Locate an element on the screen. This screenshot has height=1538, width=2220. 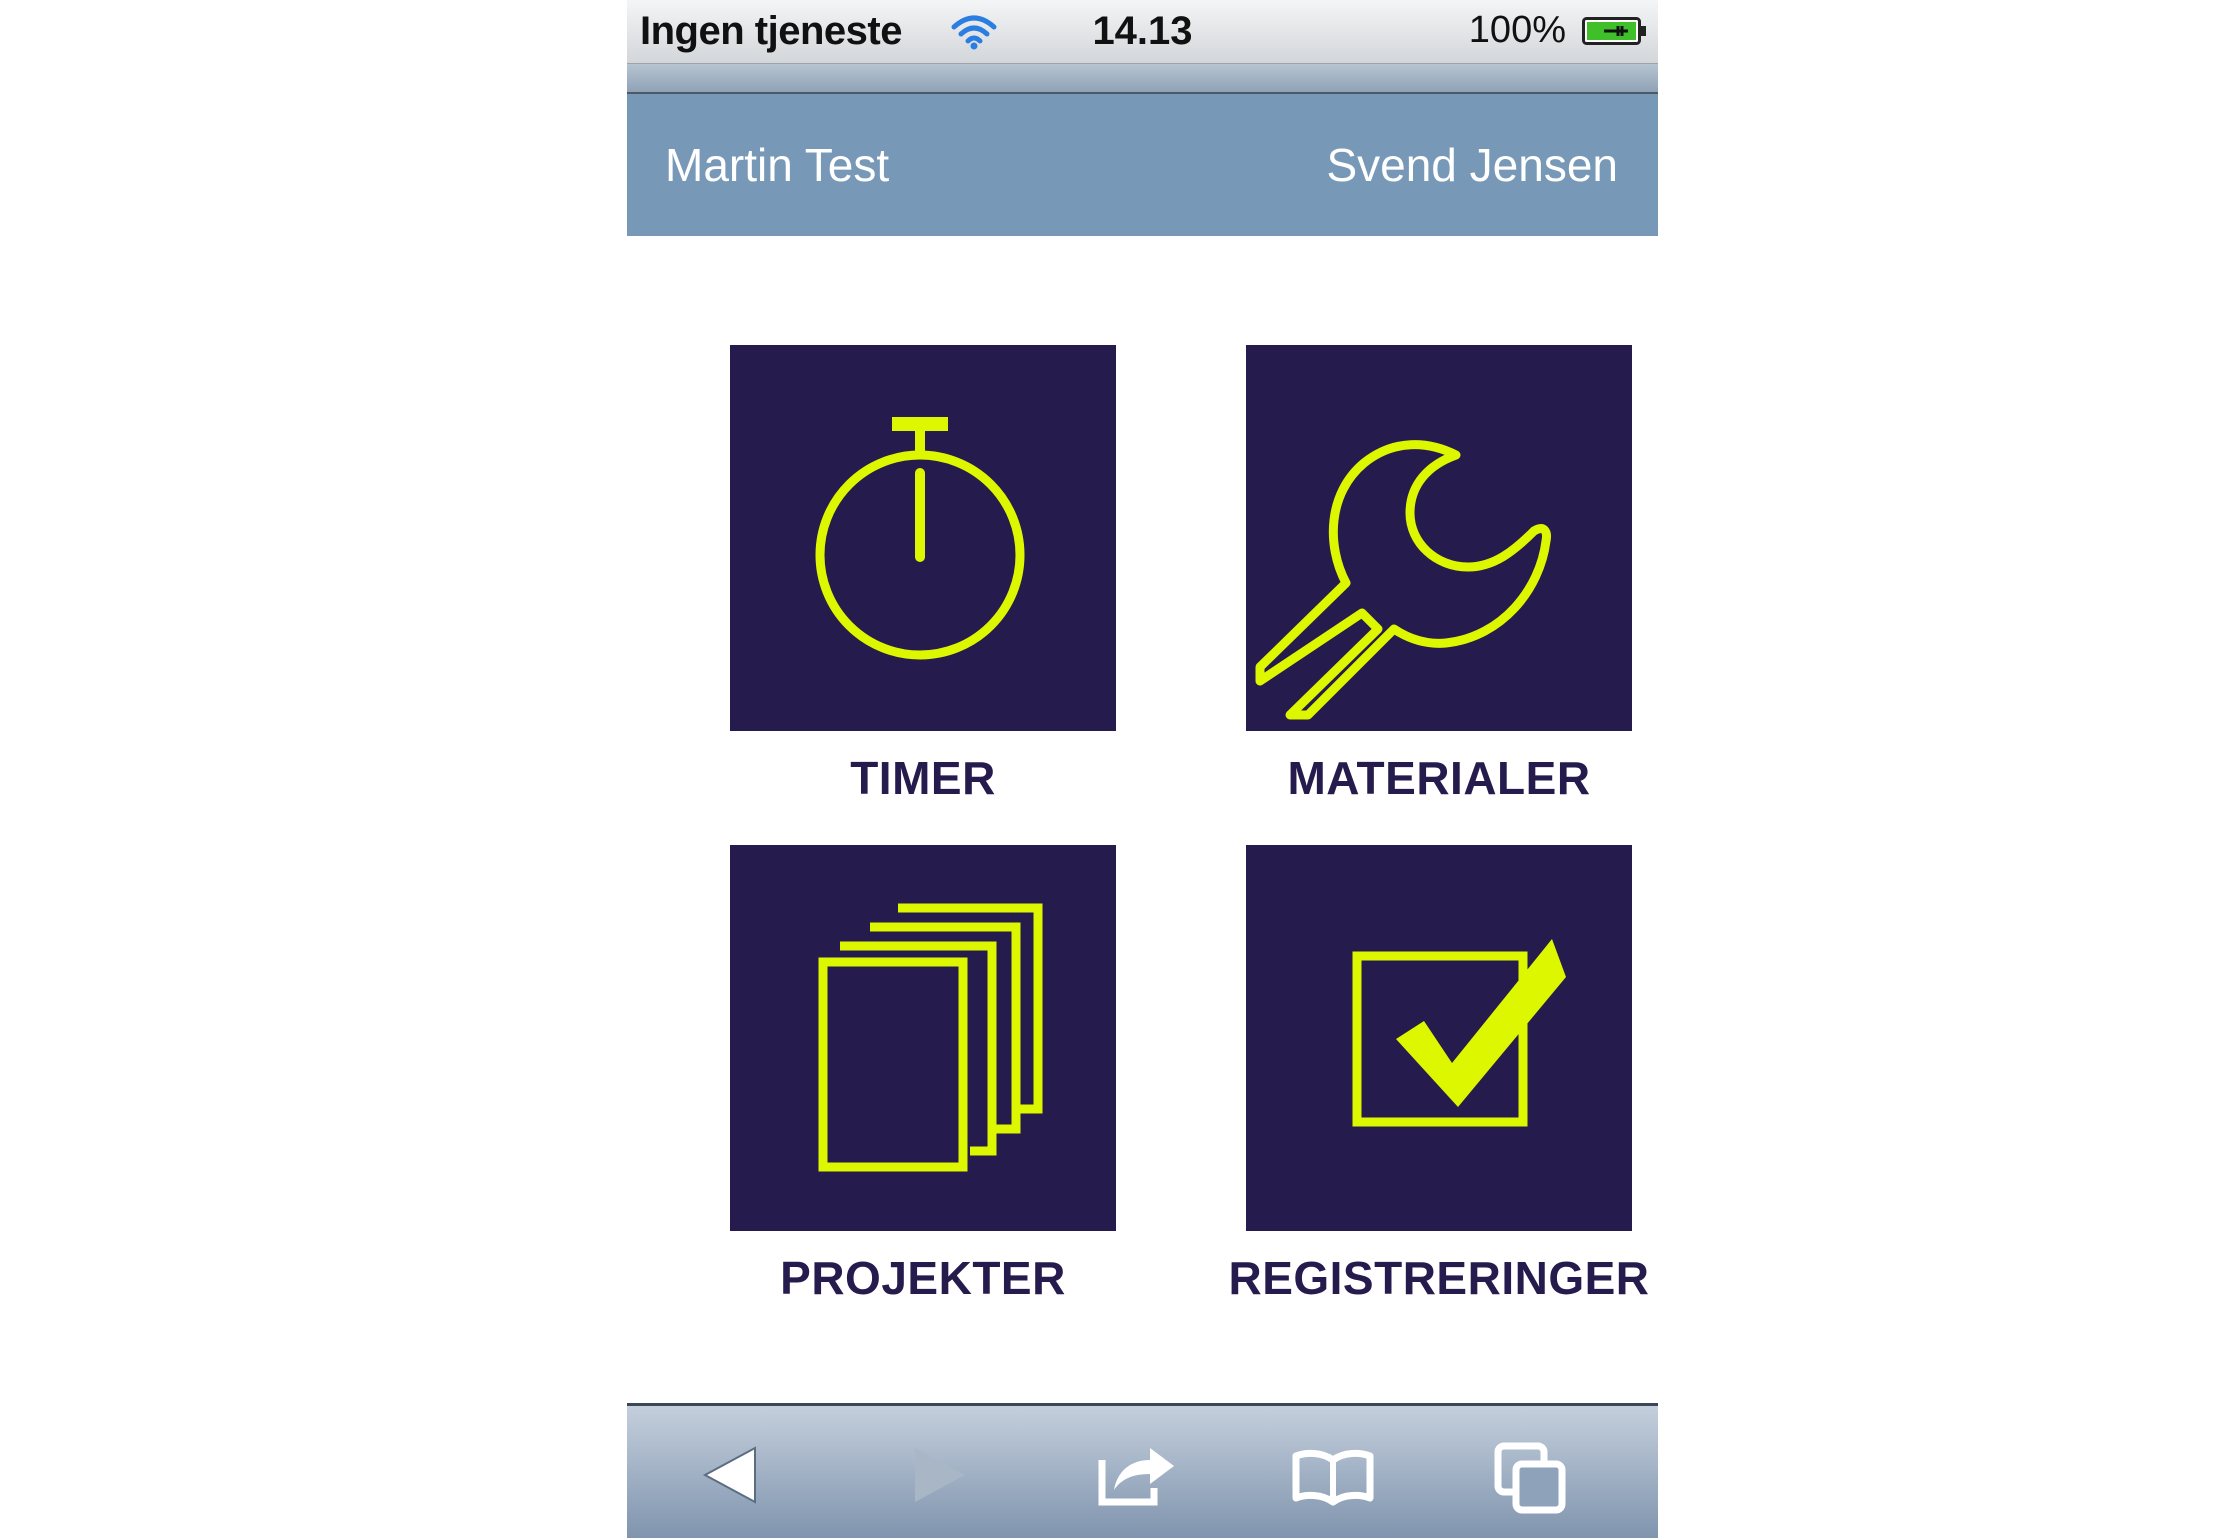
timer-tile: TIMER is located at coordinates (923, 575).